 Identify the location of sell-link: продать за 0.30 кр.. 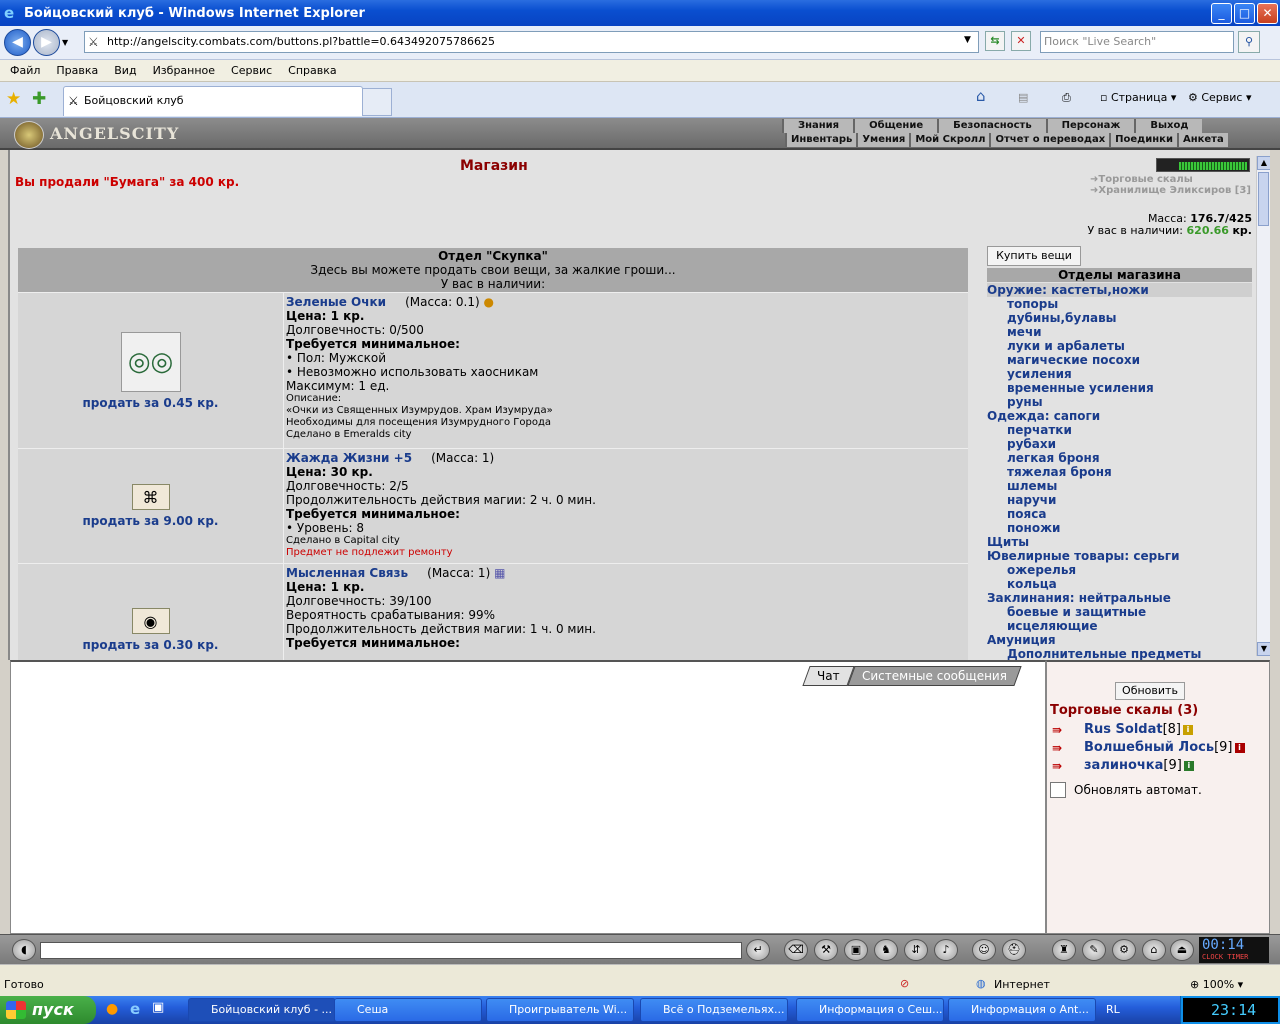
(151, 645).